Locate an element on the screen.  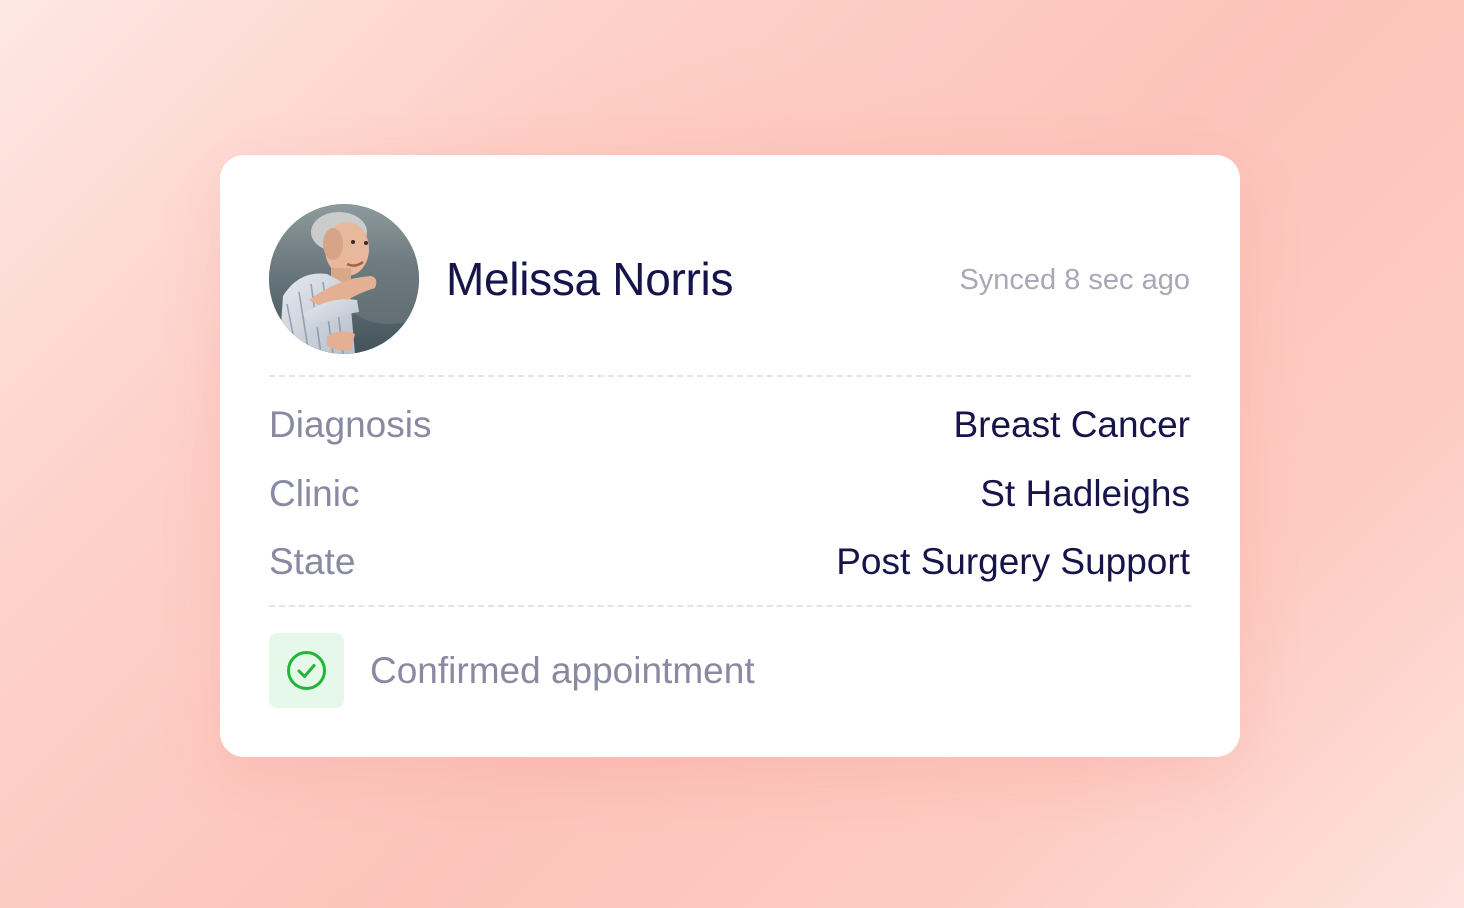
check-circle-icon is located at coordinates (306, 670).